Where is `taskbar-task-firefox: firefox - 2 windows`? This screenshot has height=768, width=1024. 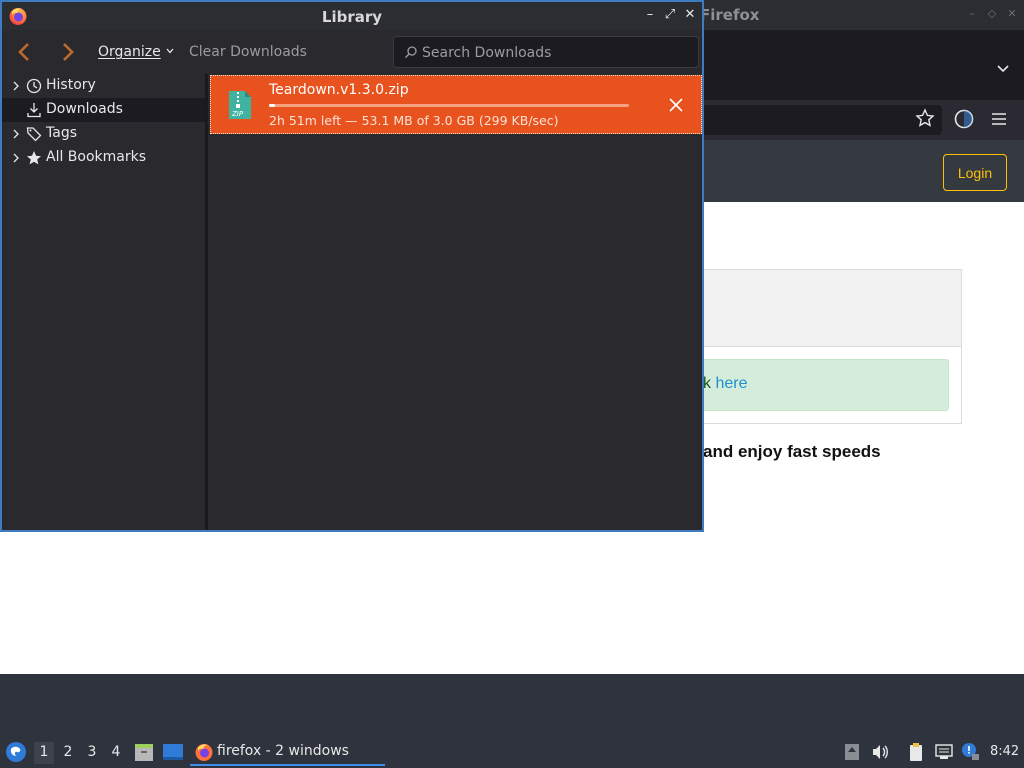 taskbar-task-firefox: firefox - 2 windows is located at coordinates (287, 752).